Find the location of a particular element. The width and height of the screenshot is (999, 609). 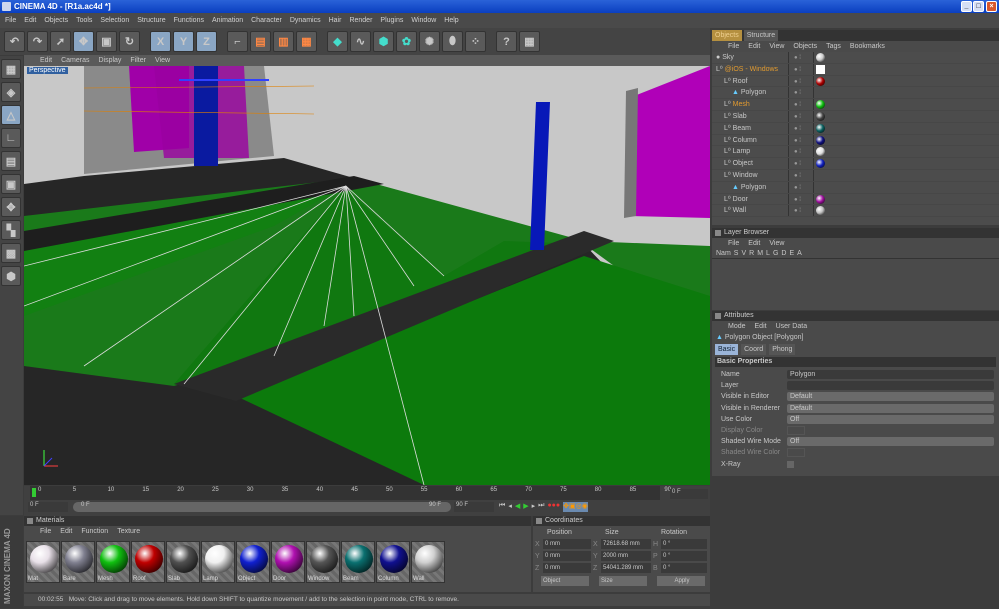

end-frame-field: 90 F is located at coordinates (474, 507).